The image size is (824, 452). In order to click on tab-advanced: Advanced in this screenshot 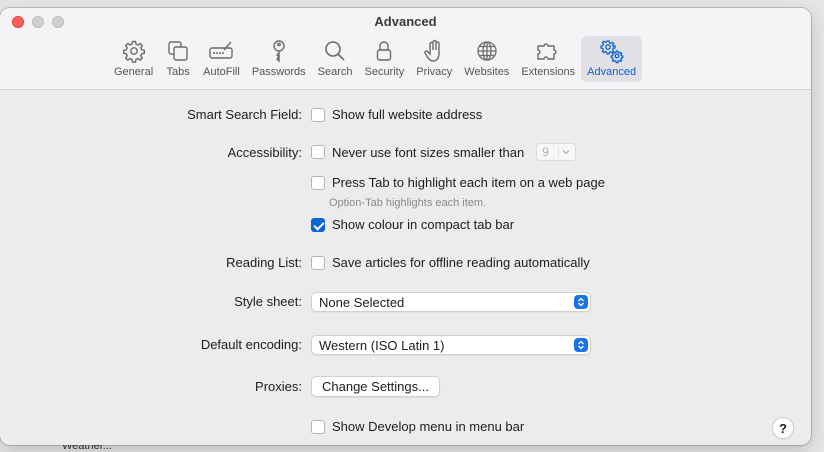, I will do `click(612, 59)`.